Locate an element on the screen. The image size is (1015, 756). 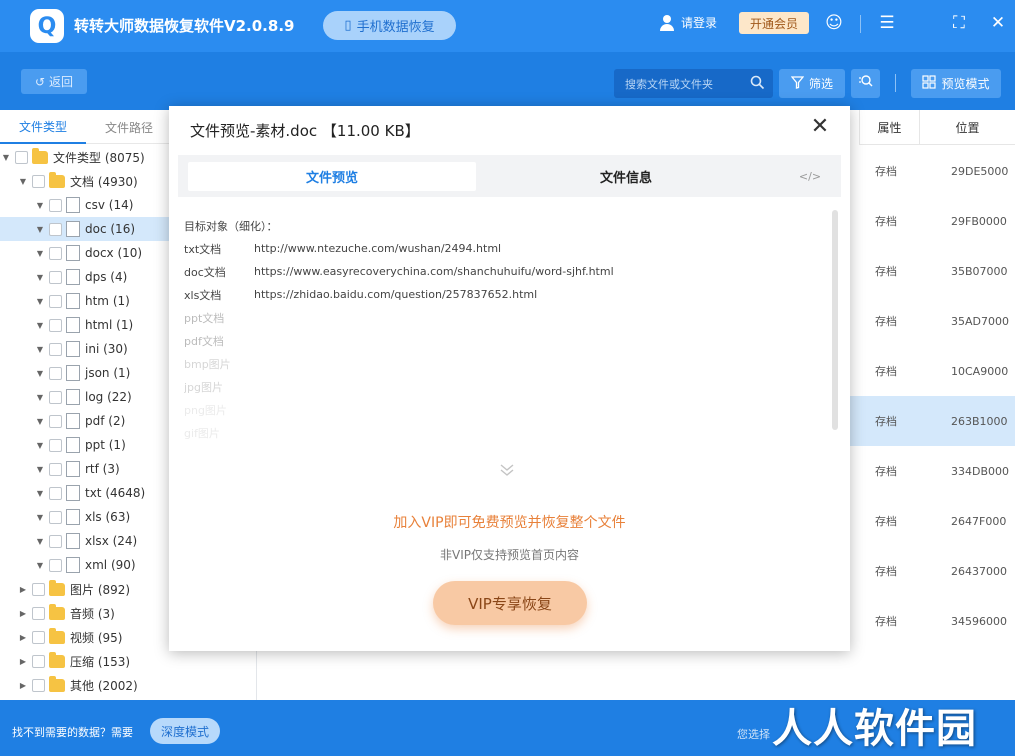
login-button: 请登录 is located at coordinates (688, 22).